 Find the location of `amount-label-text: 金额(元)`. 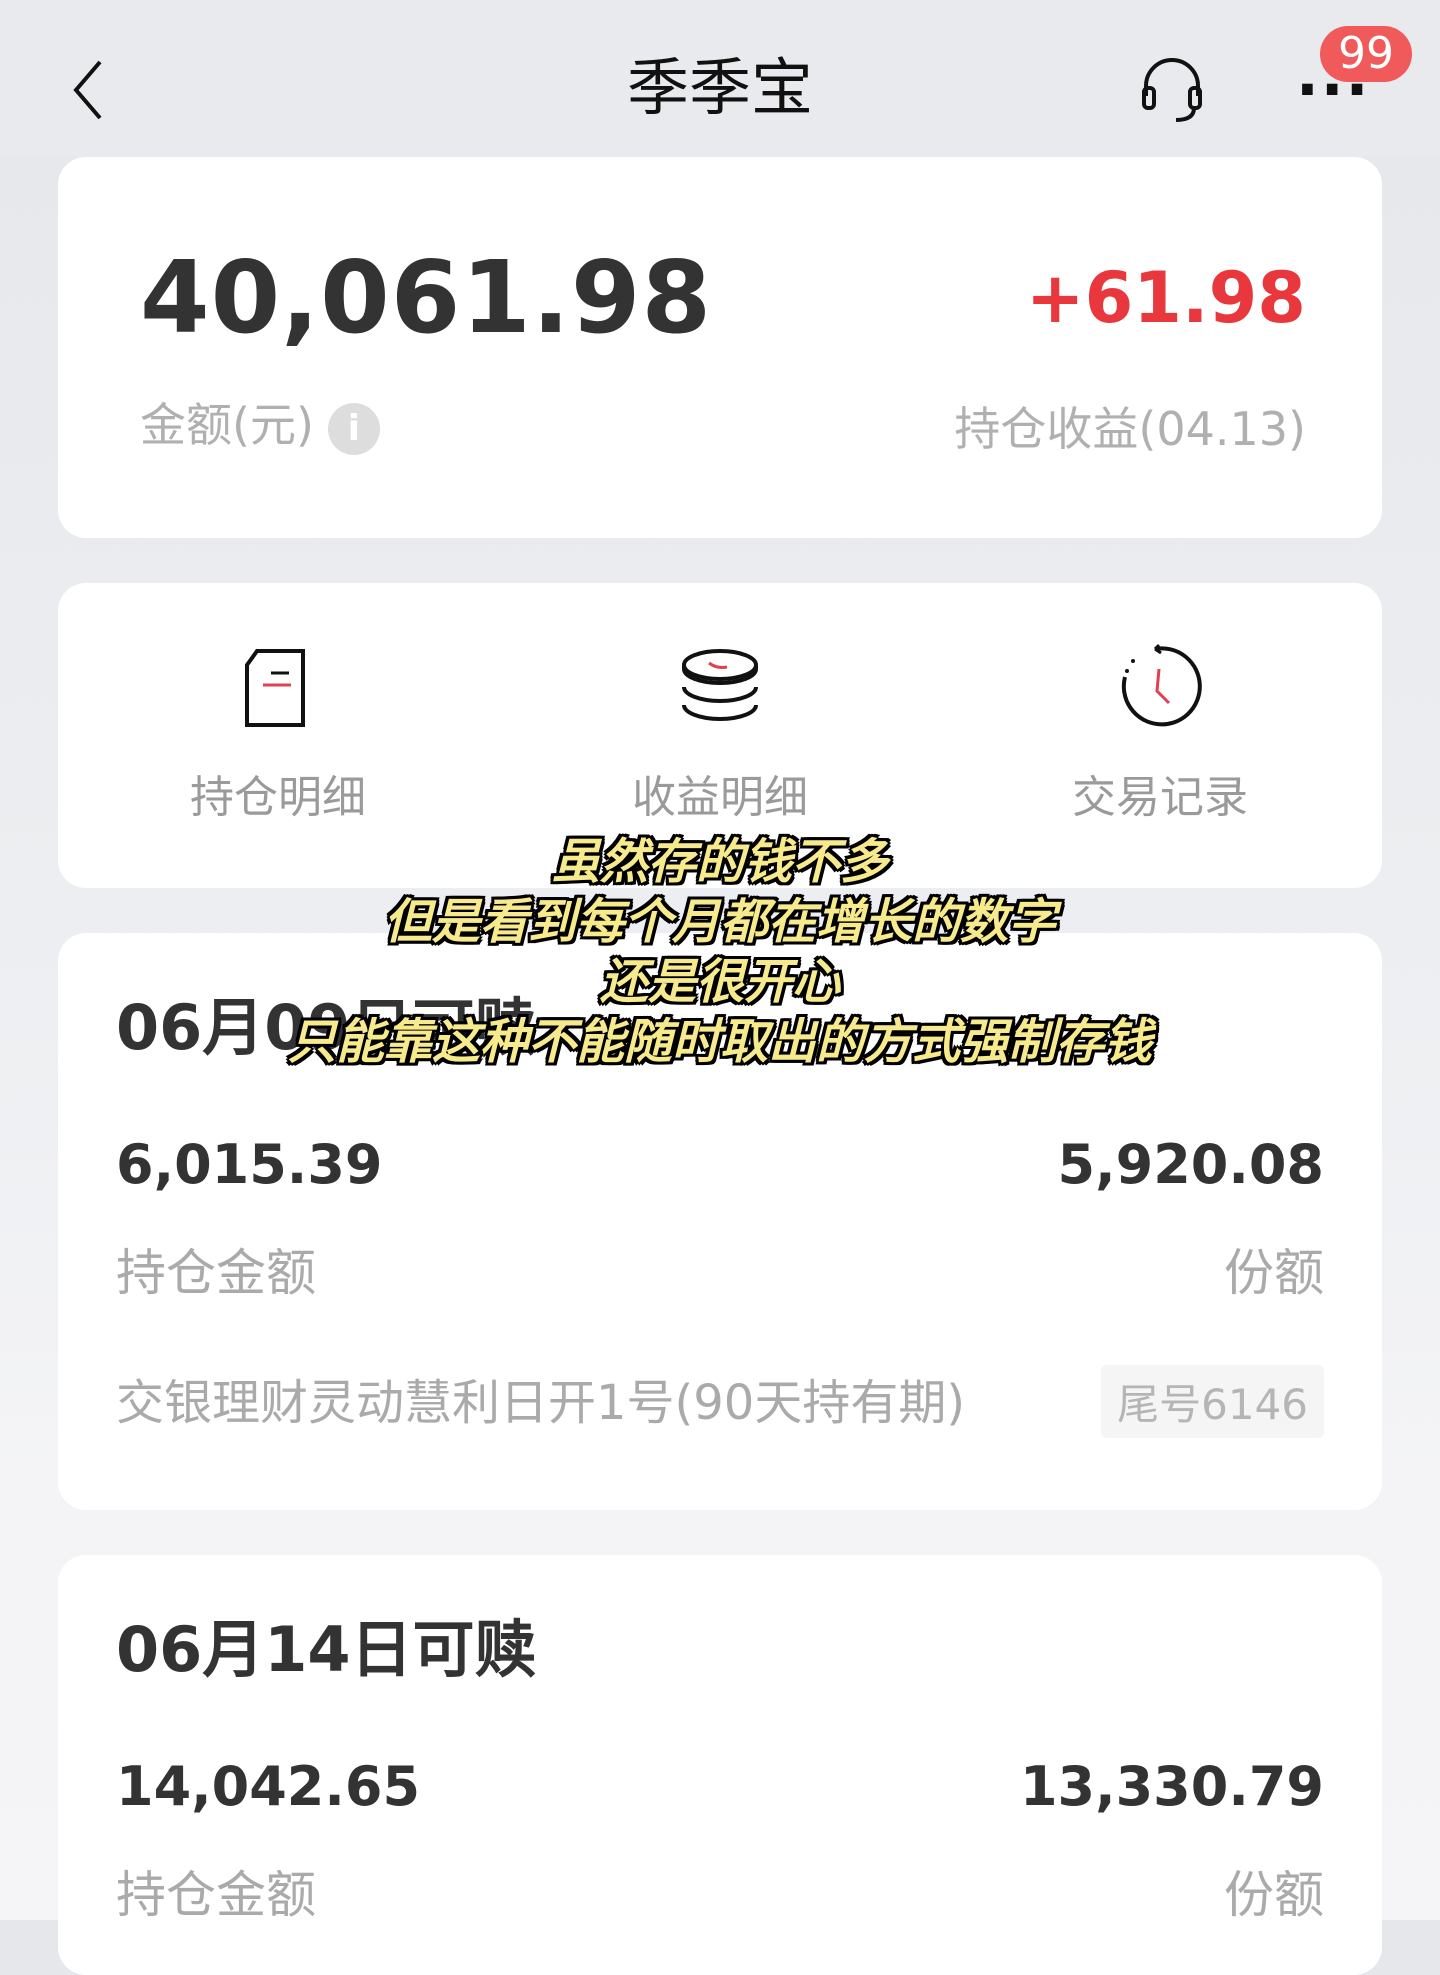

amount-label-text: 金额(元) is located at coordinates (227, 425).